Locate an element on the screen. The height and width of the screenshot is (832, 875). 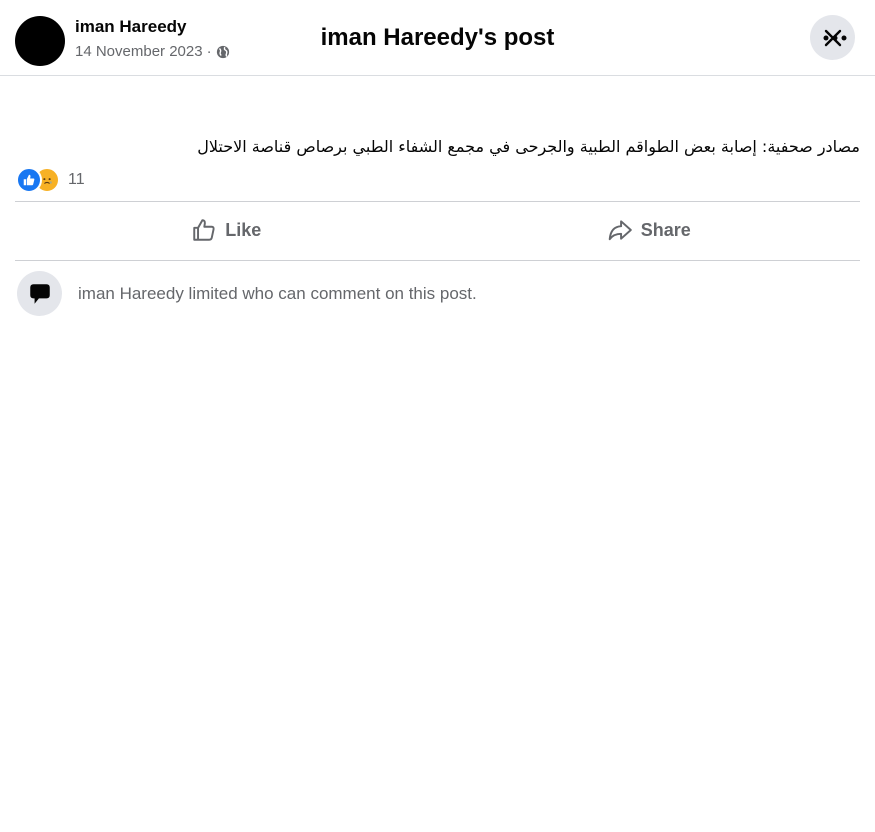
comment-bubble-icon is located at coordinates (39, 293).